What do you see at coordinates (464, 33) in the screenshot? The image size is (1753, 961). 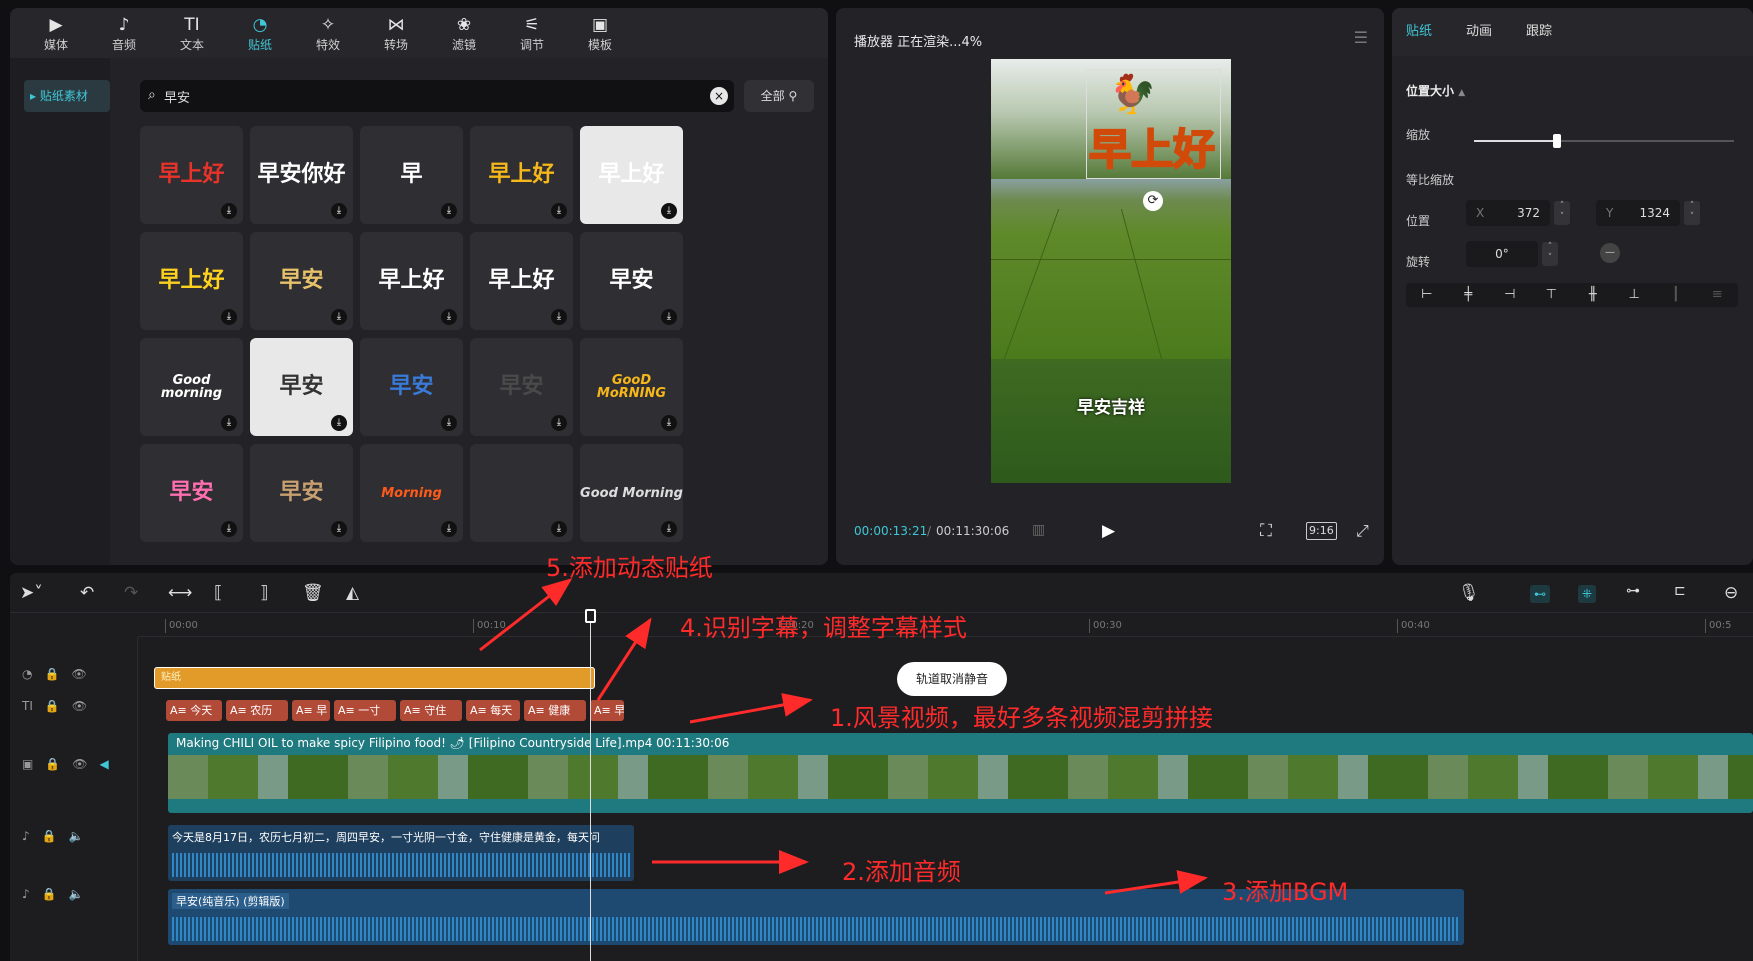 I see `tab-filter: ❀ 滤镜` at bounding box center [464, 33].